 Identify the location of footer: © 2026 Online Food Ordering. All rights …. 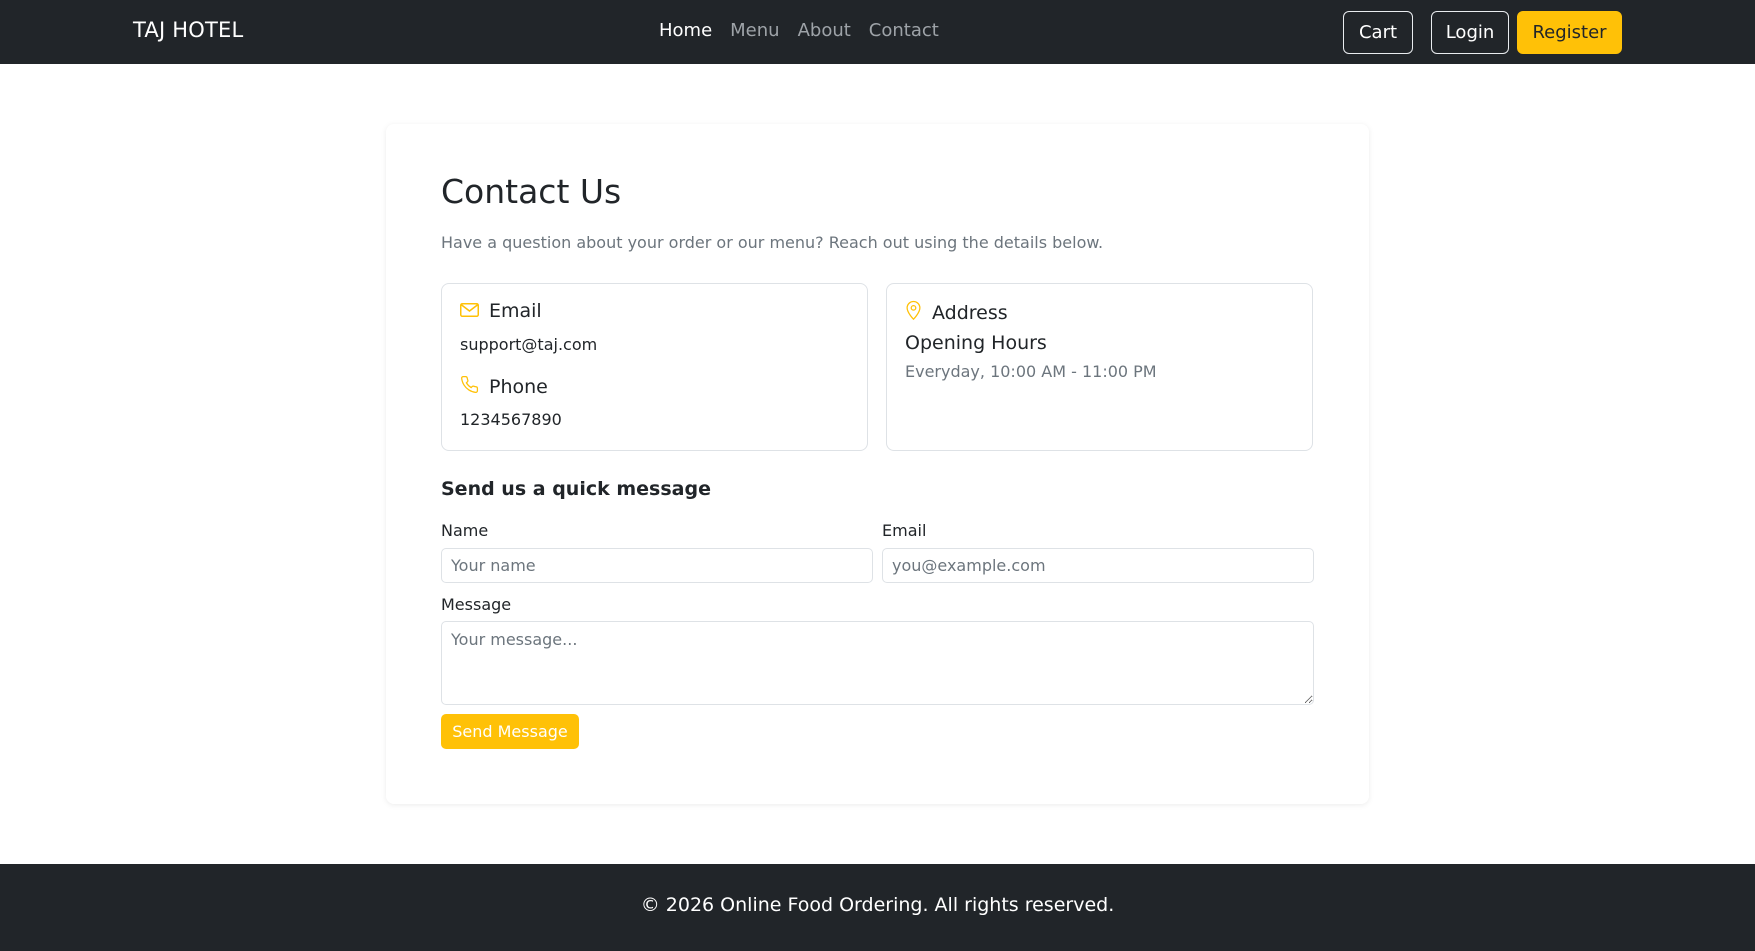
(877, 907).